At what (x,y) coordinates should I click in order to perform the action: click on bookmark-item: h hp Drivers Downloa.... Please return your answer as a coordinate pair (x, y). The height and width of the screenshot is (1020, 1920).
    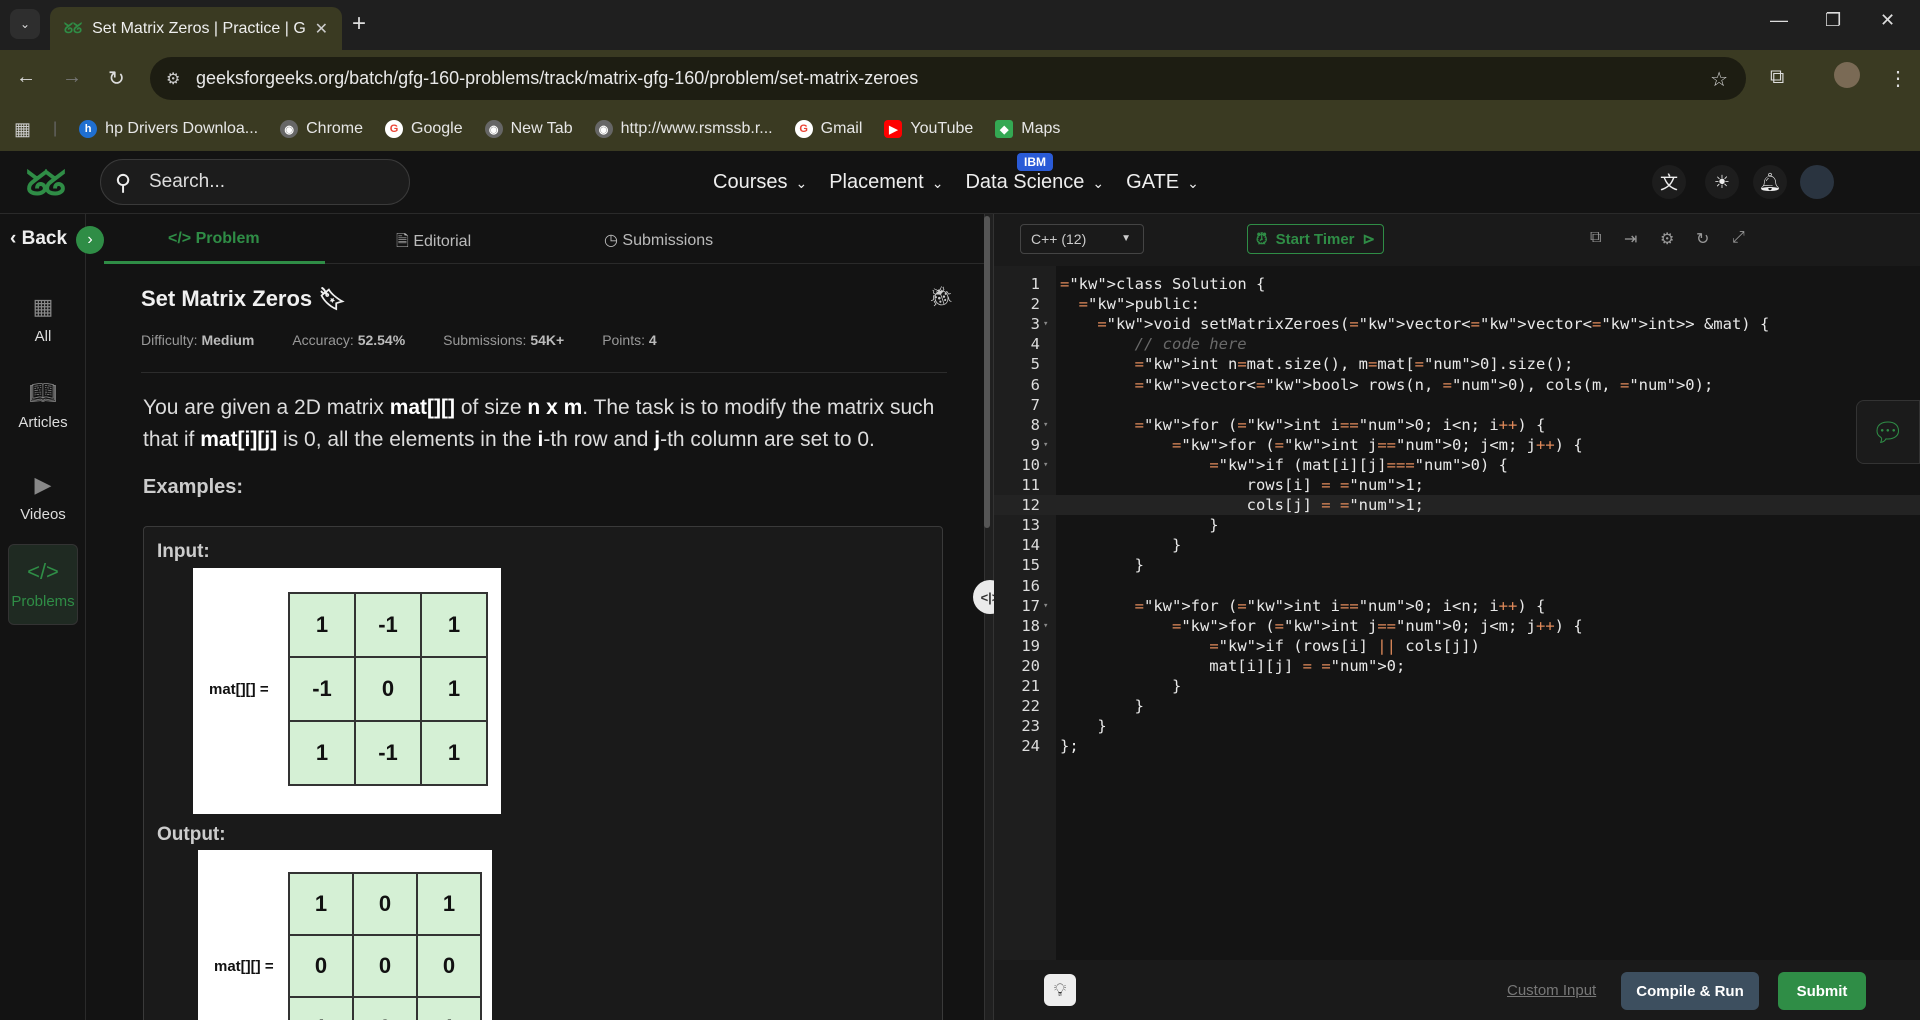
    Looking at the image, I should click on (168, 129).